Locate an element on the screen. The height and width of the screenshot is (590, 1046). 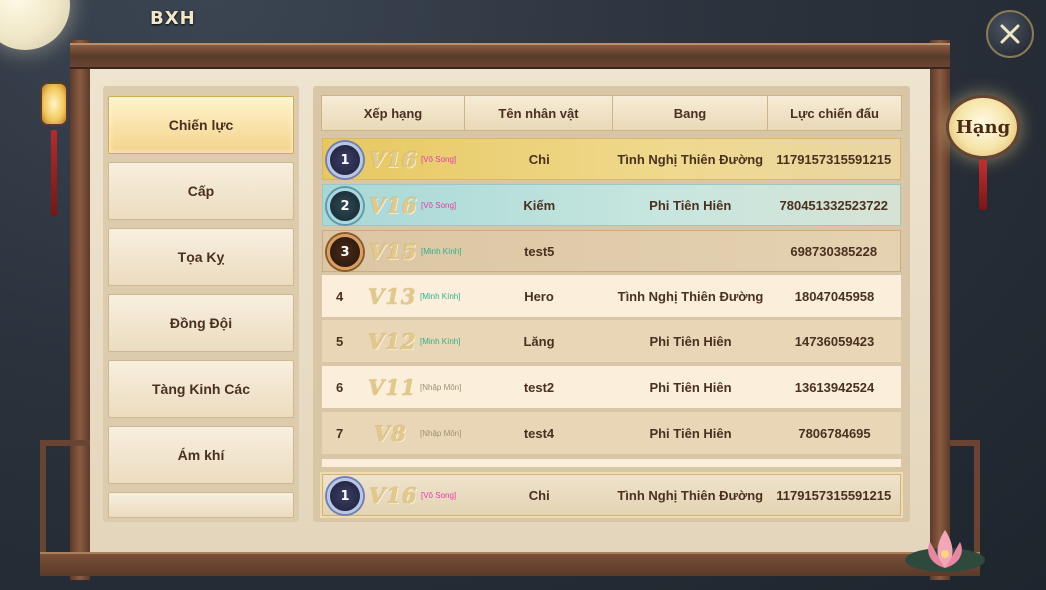
combat-power: 14736059423 is located at coordinates (834, 341).